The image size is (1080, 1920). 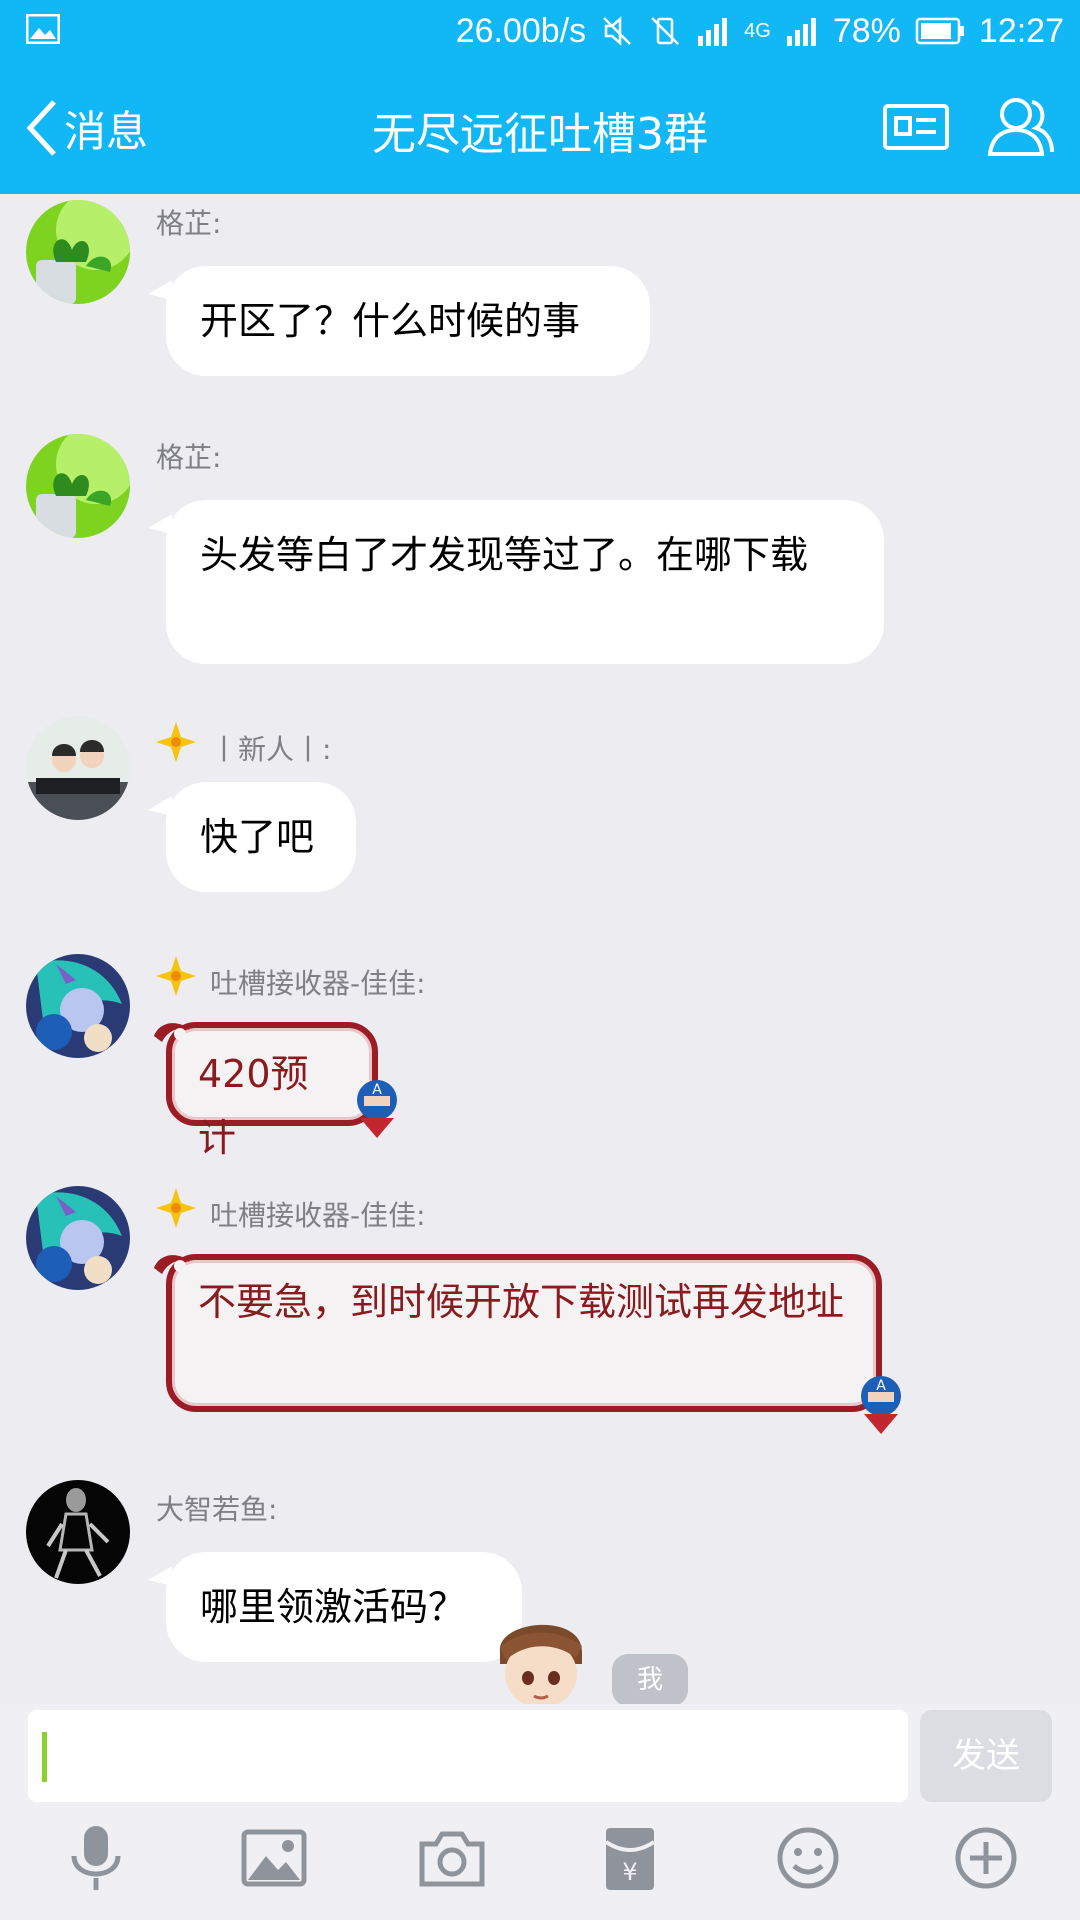 I want to click on mute-icon, so click(x=617, y=31).